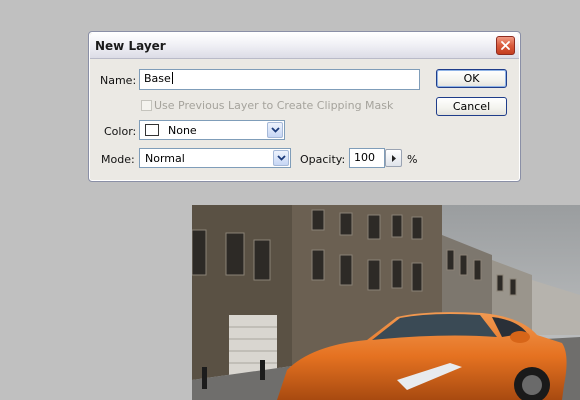  I want to click on opacity-label: Opacity:, so click(323, 159).